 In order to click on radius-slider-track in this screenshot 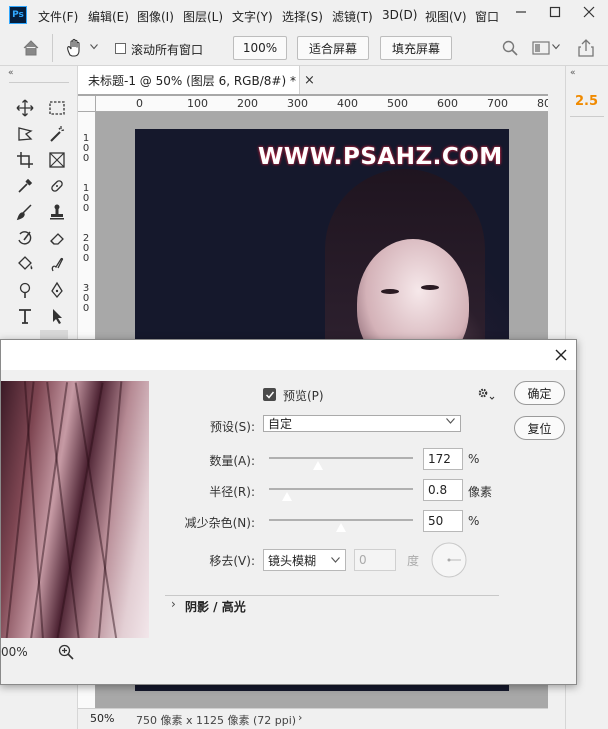, I will do `click(341, 489)`.